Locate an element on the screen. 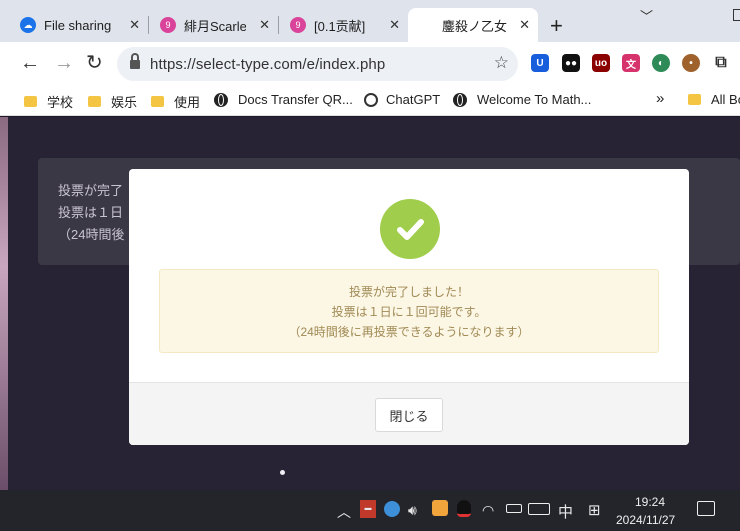 The height and width of the screenshot is (531, 740). bitwarden-icon: U is located at coordinates (540, 63).